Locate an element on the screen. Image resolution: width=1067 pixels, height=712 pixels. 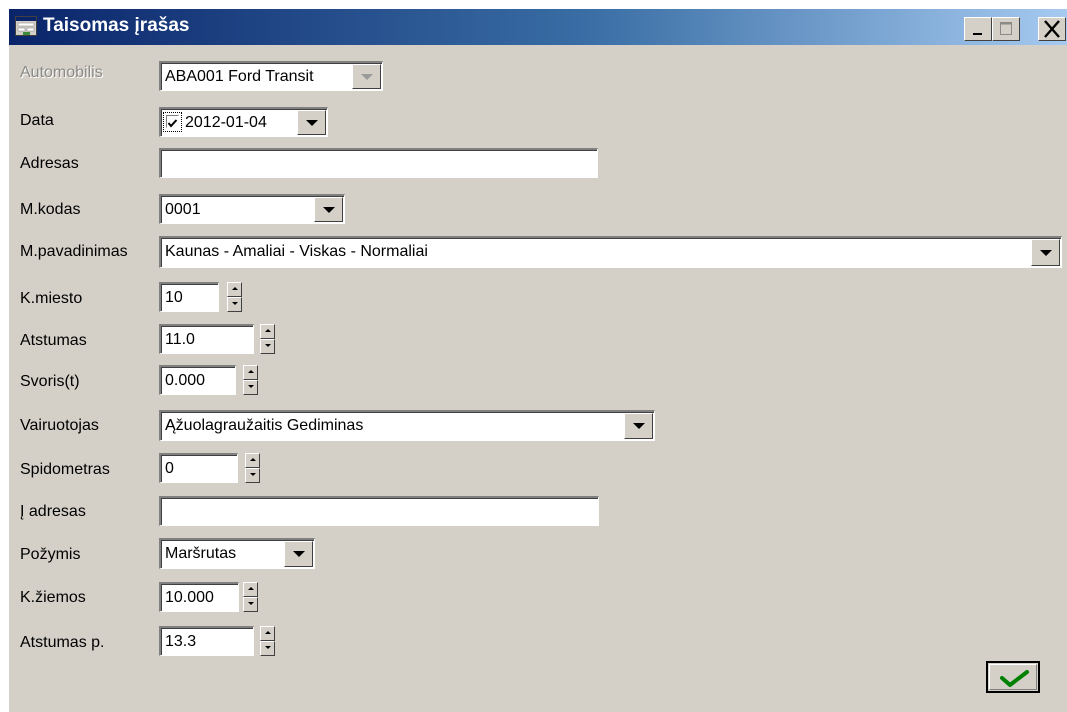
k-ziemos-input: 10.000 is located at coordinates (199, 597).